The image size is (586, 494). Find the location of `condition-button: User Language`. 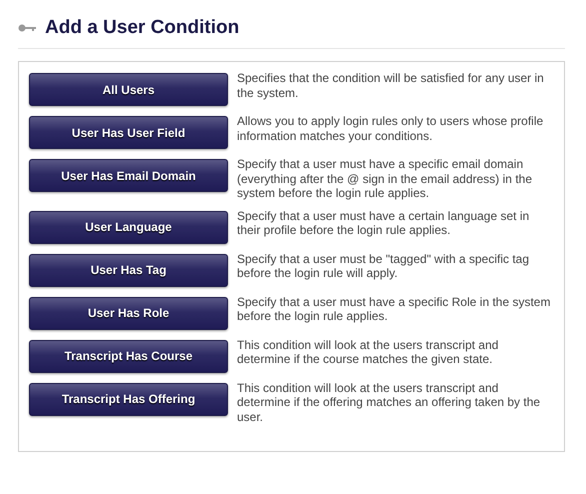

condition-button: User Language is located at coordinates (128, 227).